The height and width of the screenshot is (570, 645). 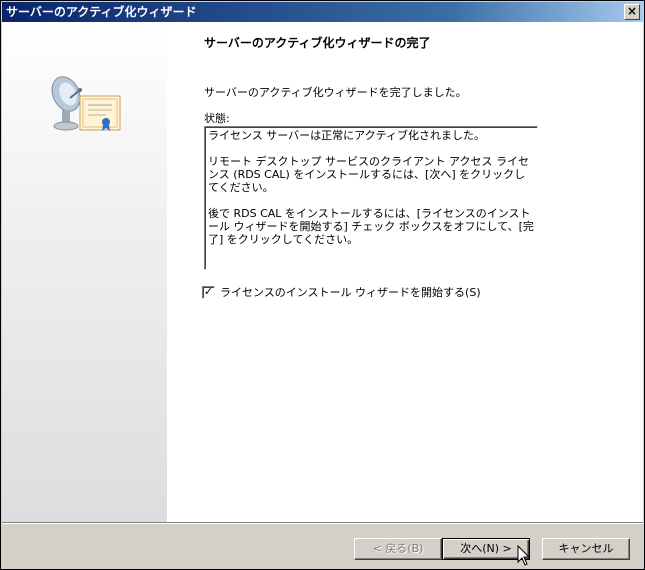 I want to click on status-line: ライセンス サーバーは正常にアクティブ化されました。, so click(x=346, y=135).